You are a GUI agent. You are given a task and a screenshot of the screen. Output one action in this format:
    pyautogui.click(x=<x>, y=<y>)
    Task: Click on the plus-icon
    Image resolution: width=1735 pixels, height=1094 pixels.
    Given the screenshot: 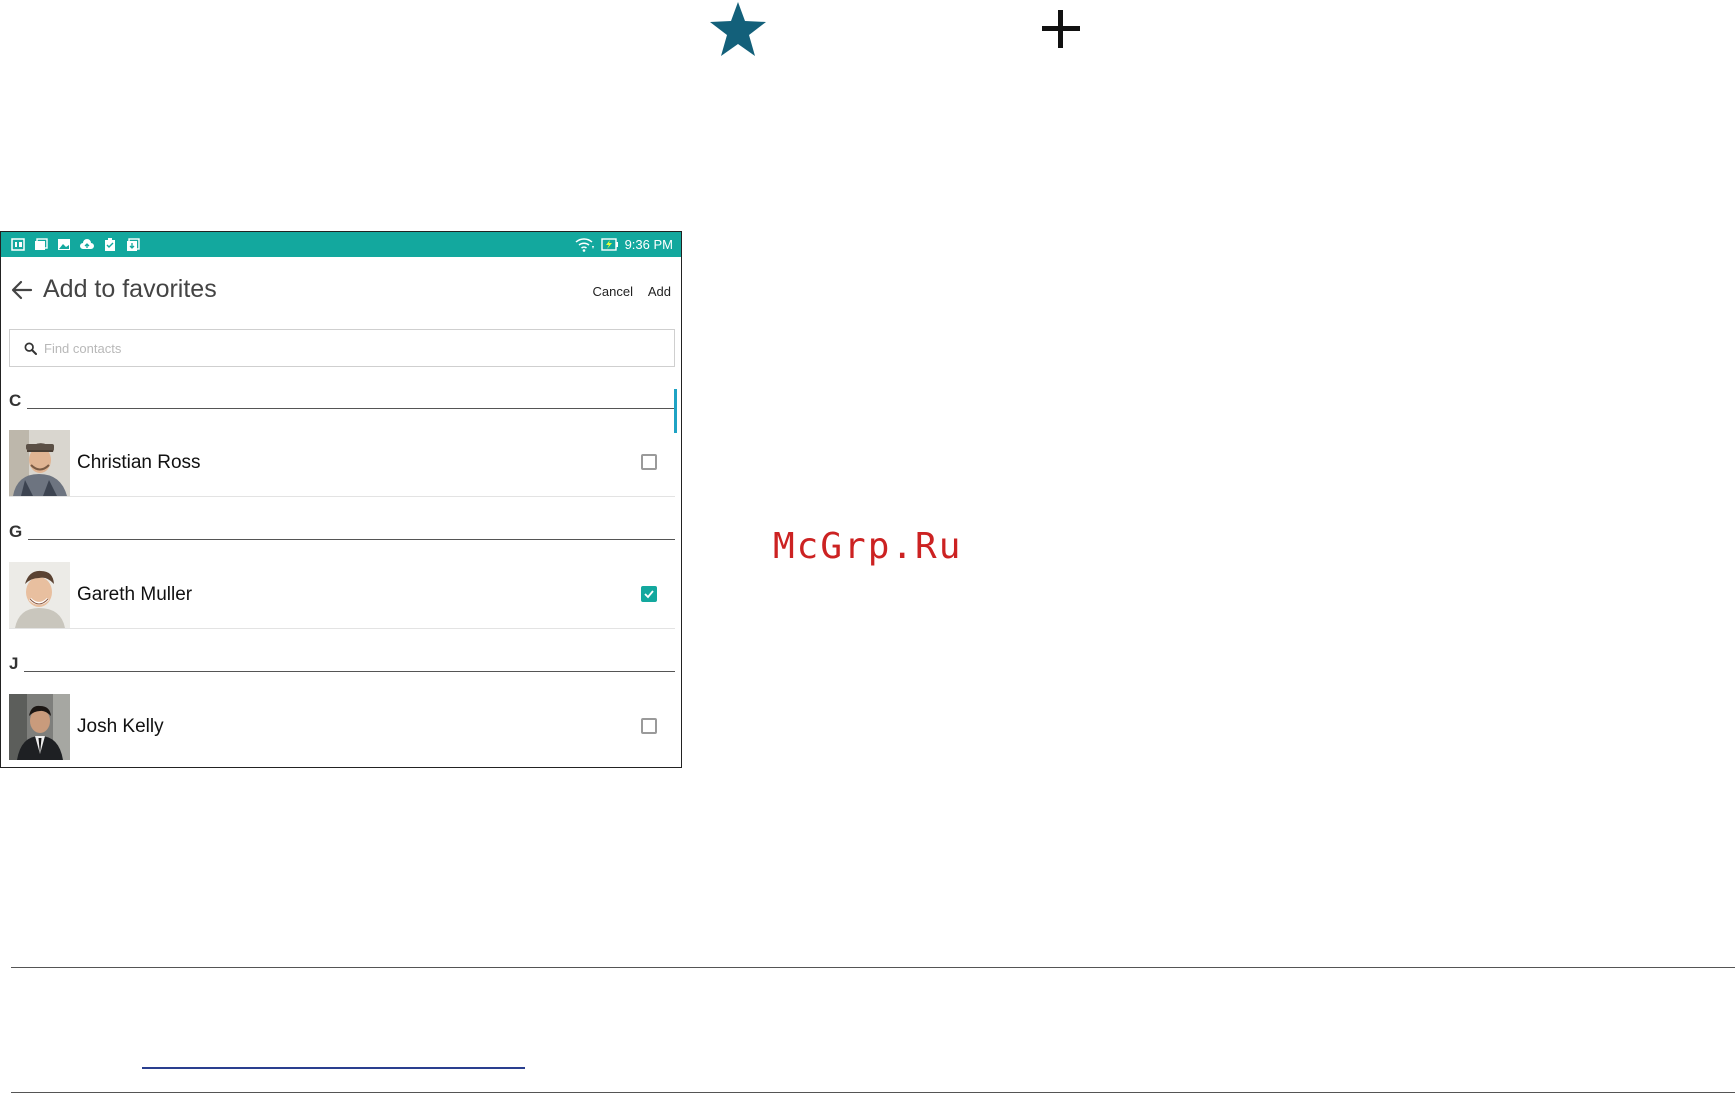 What is the action you would take?
    pyautogui.click(x=1061, y=29)
    